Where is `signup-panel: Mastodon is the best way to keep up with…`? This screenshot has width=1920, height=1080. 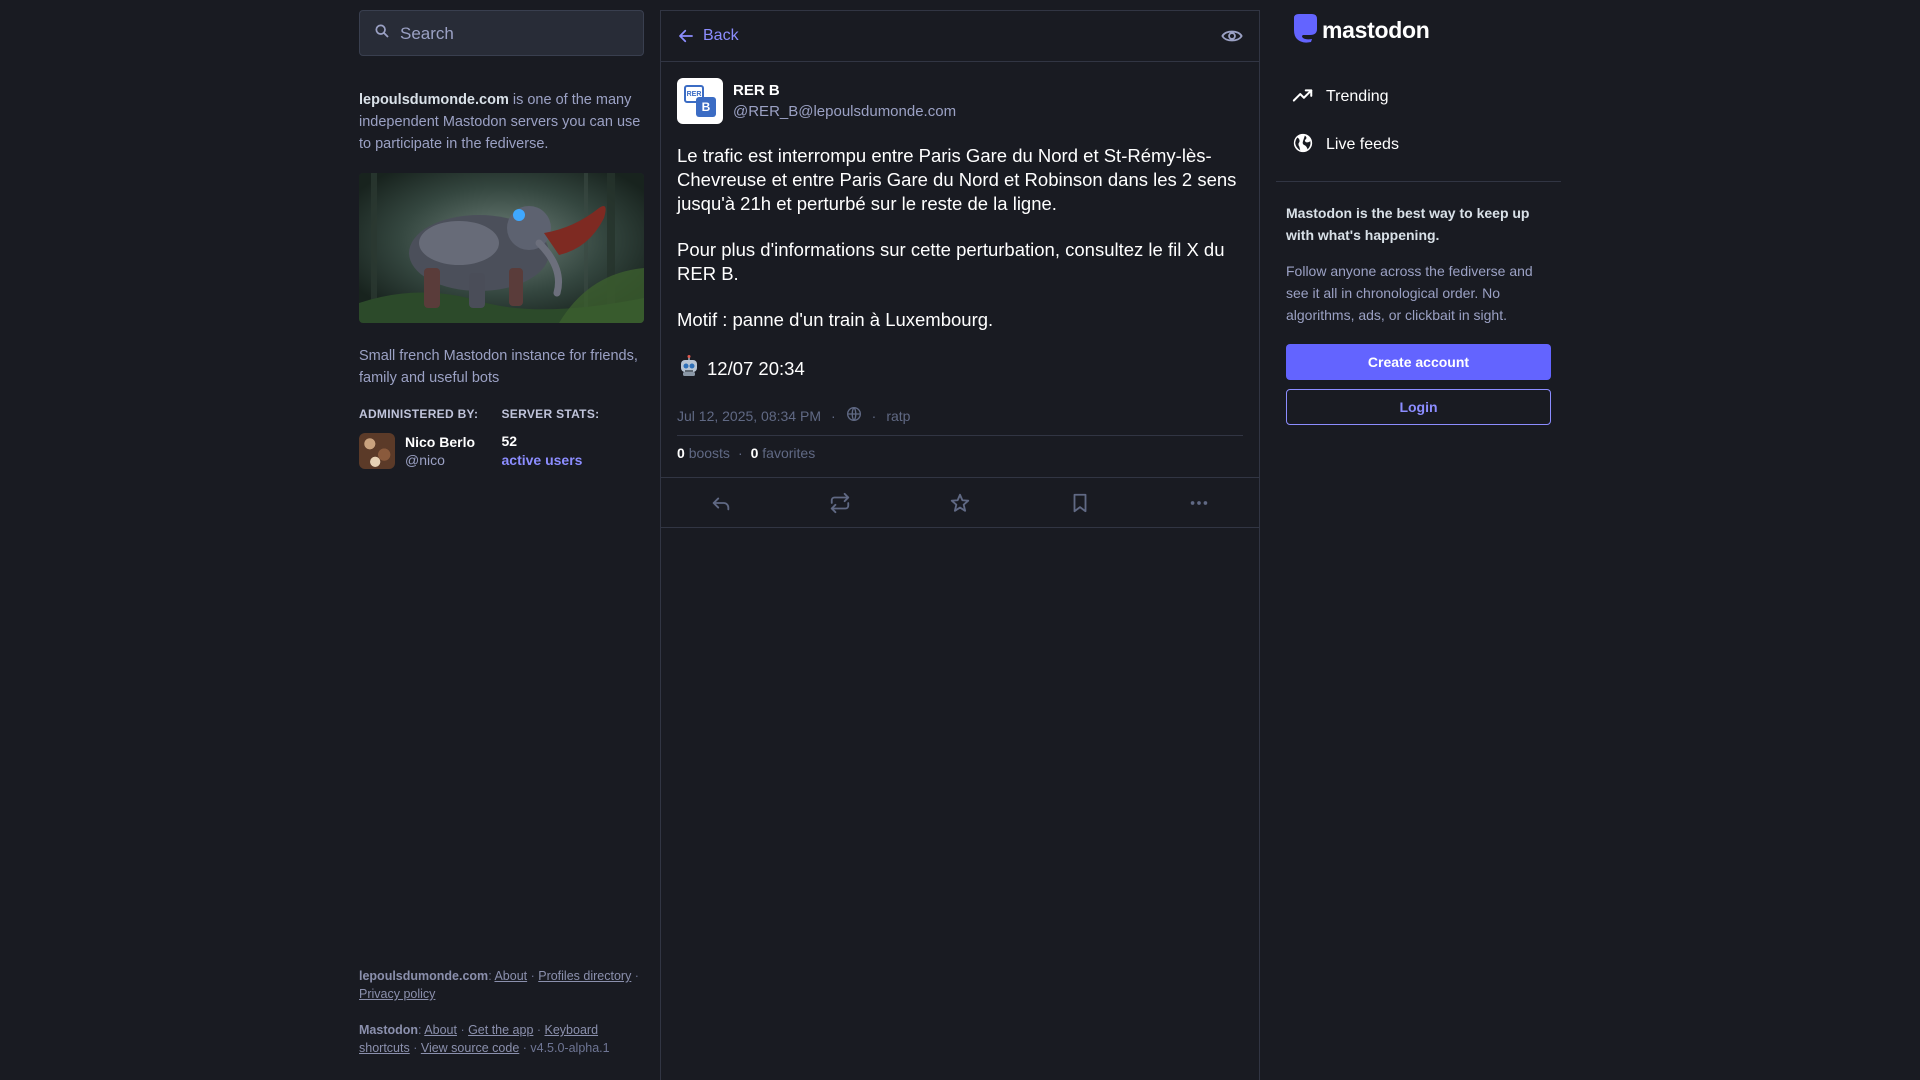 signup-panel: Mastodon is the best way to keep up with… is located at coordinates (1418, 303).